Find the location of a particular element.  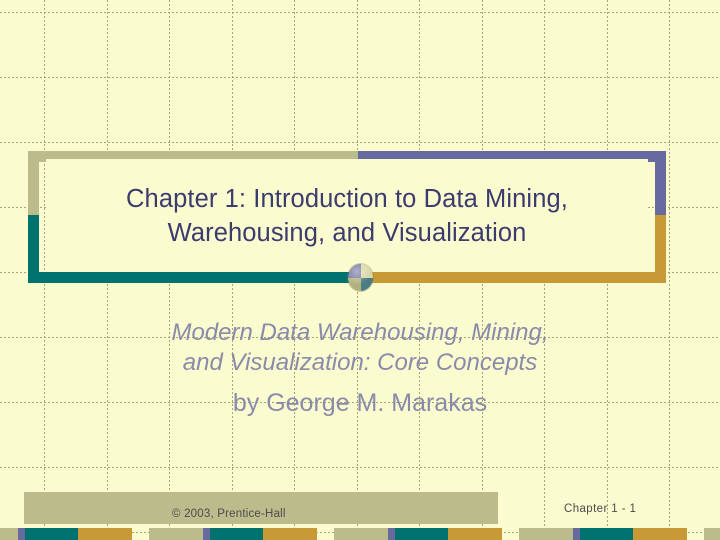

frame-left-sage-edge is located at coordinates (33, 183).